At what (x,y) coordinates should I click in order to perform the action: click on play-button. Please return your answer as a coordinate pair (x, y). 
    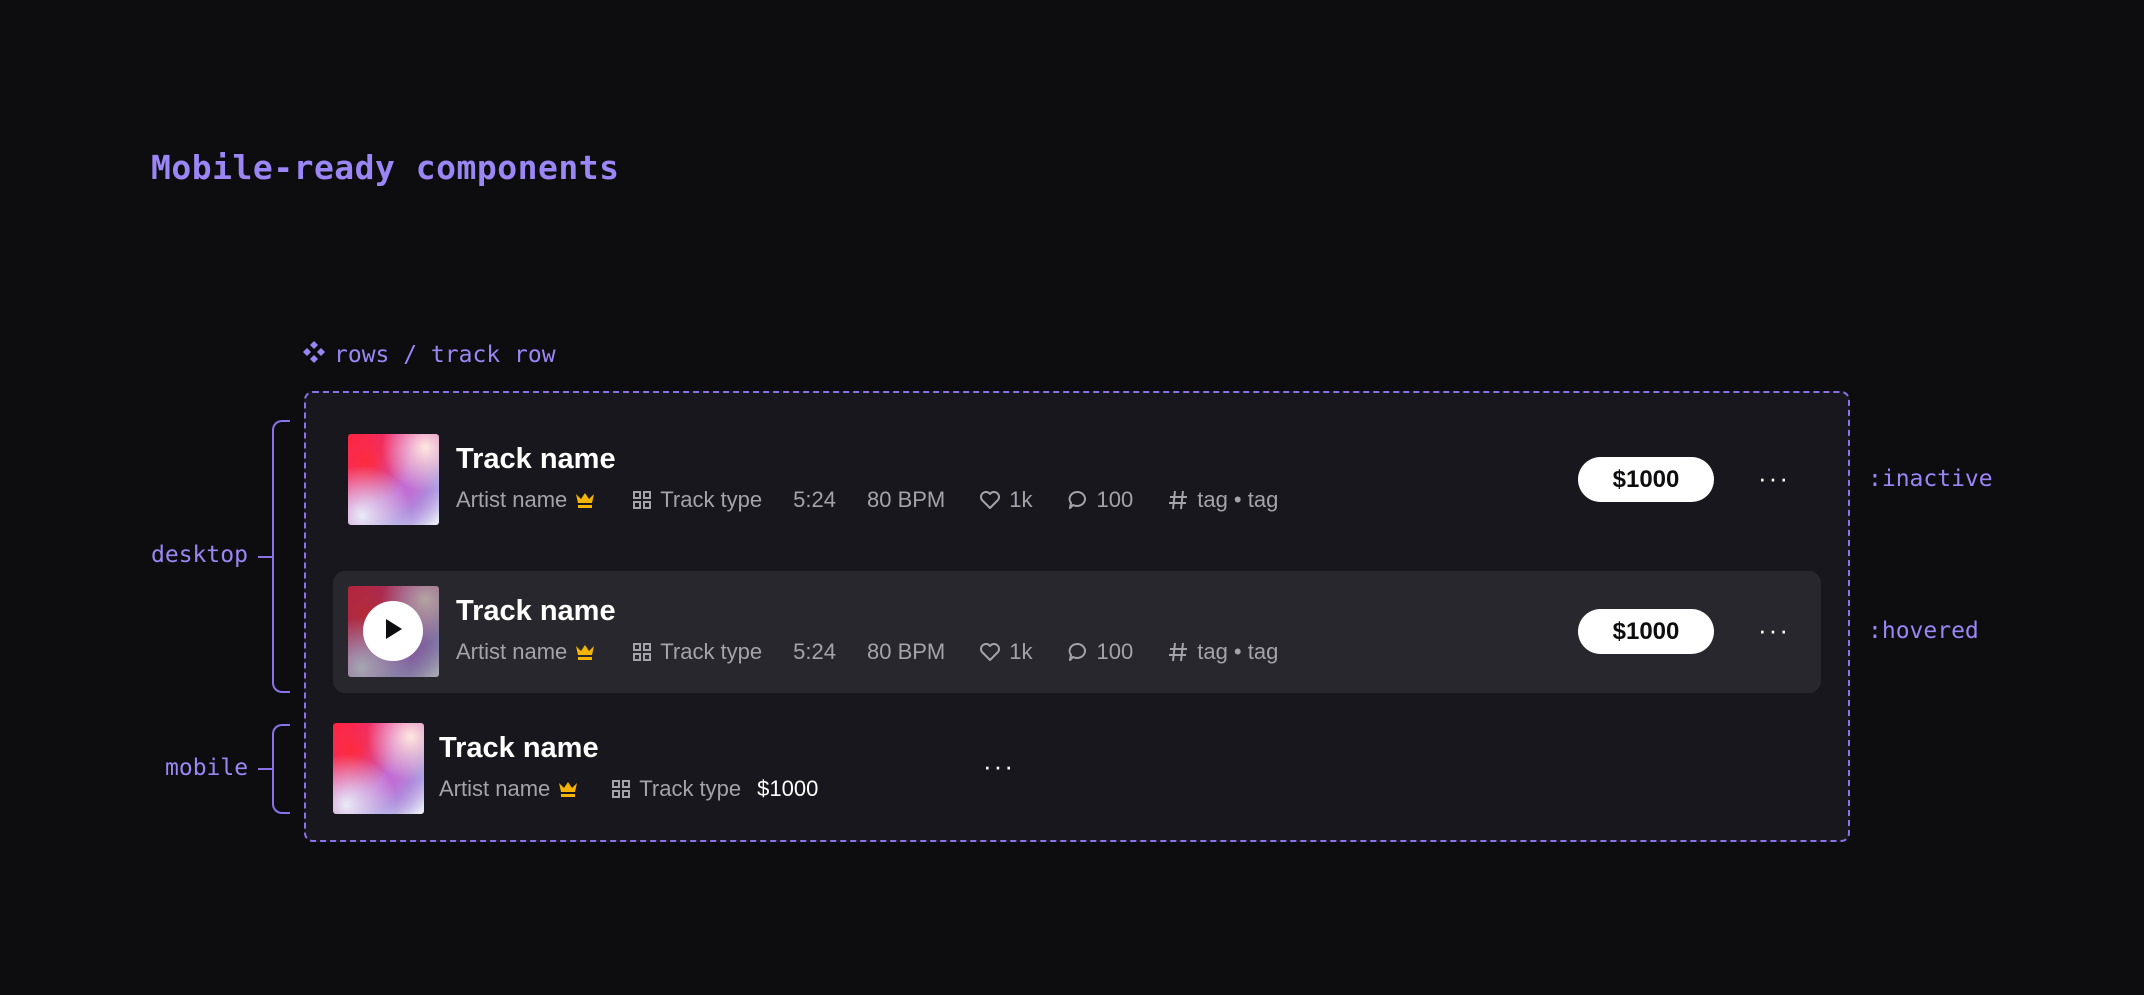
    Looking at the image, I should click on (393, 631).